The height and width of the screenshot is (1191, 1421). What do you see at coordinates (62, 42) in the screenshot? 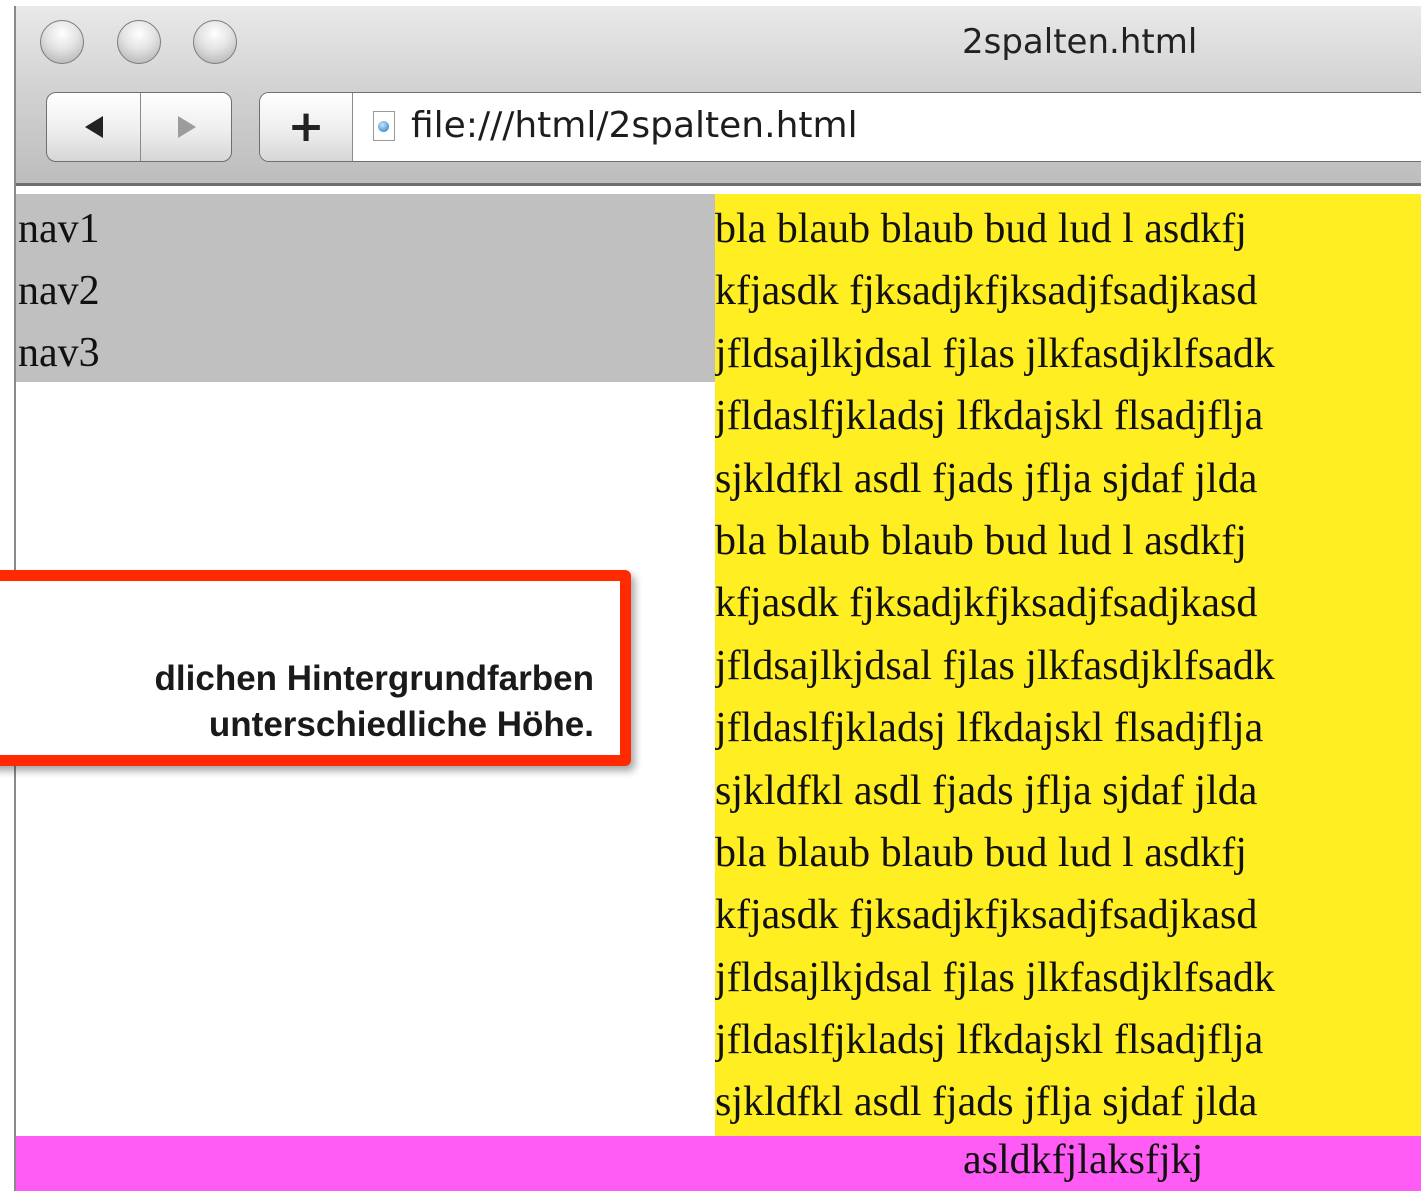
I see `close-window-button` at bounding box center [62, 42].